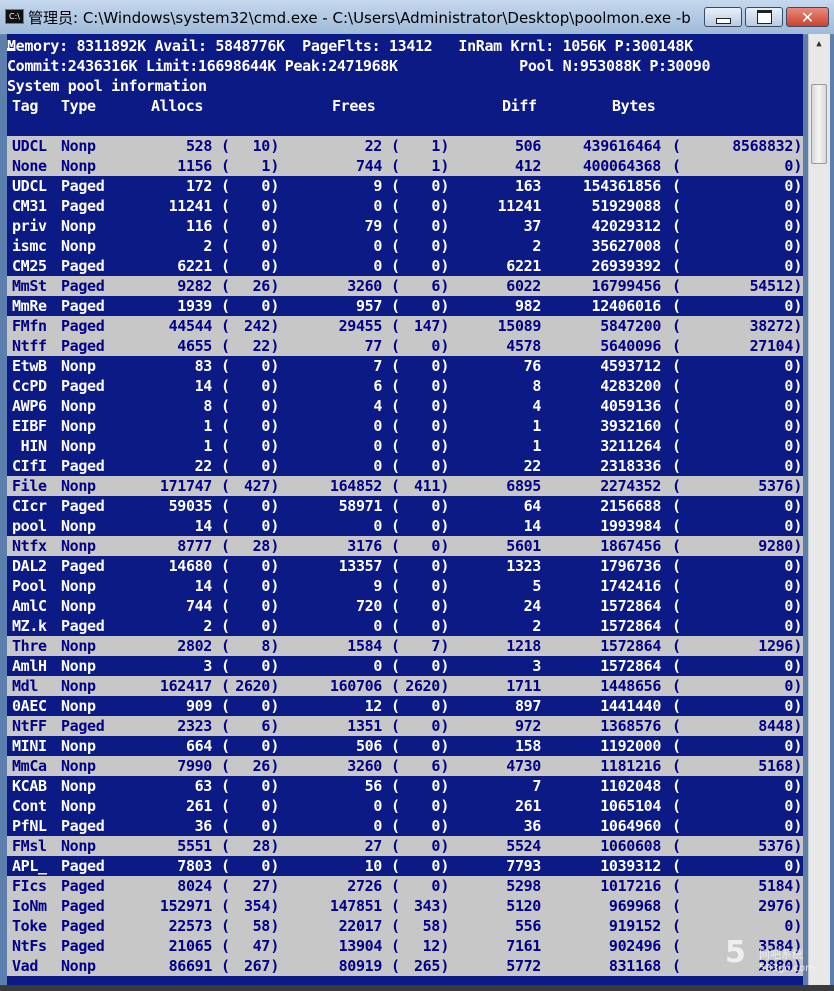 Image resolution: width=834 pixels, height=991 pixels. Describe the element at coordinates (405, 466) in the screenshot. I see `table-row: CIfI Paged 22(0) 0(0) 22 2318336(0)` at that location.